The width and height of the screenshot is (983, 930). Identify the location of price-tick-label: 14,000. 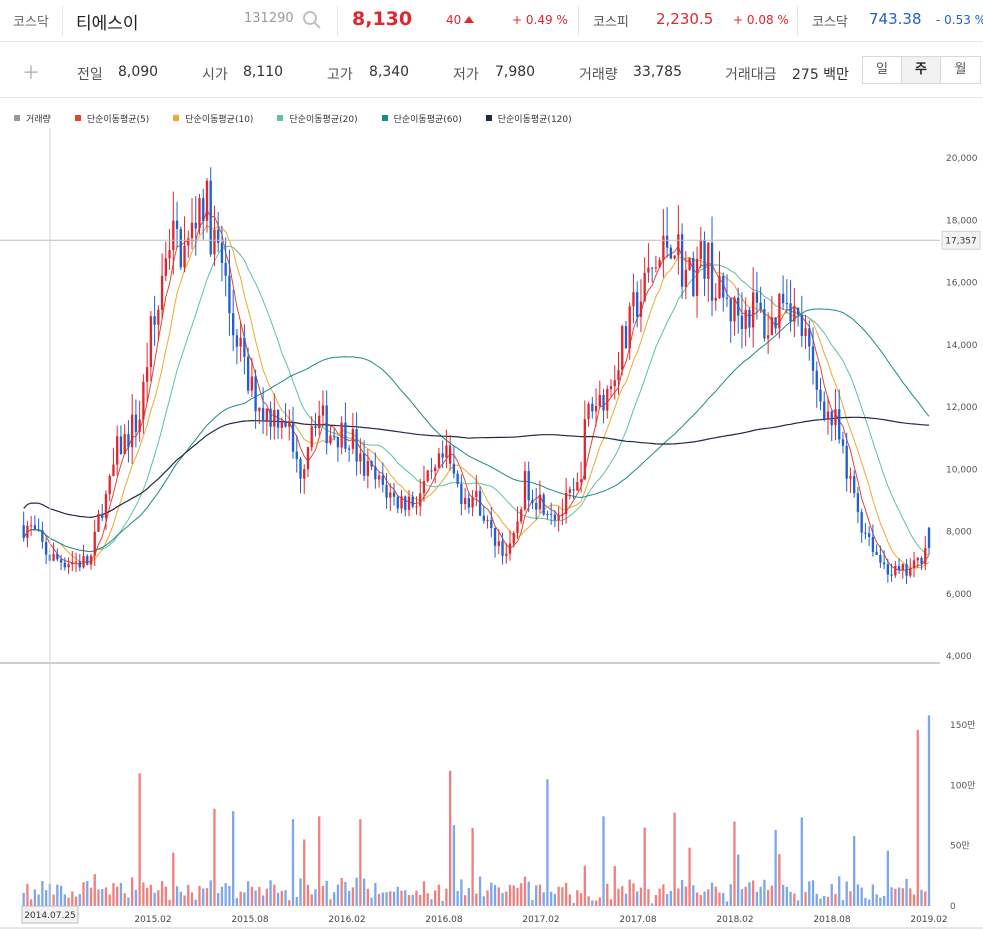
(962, 346).